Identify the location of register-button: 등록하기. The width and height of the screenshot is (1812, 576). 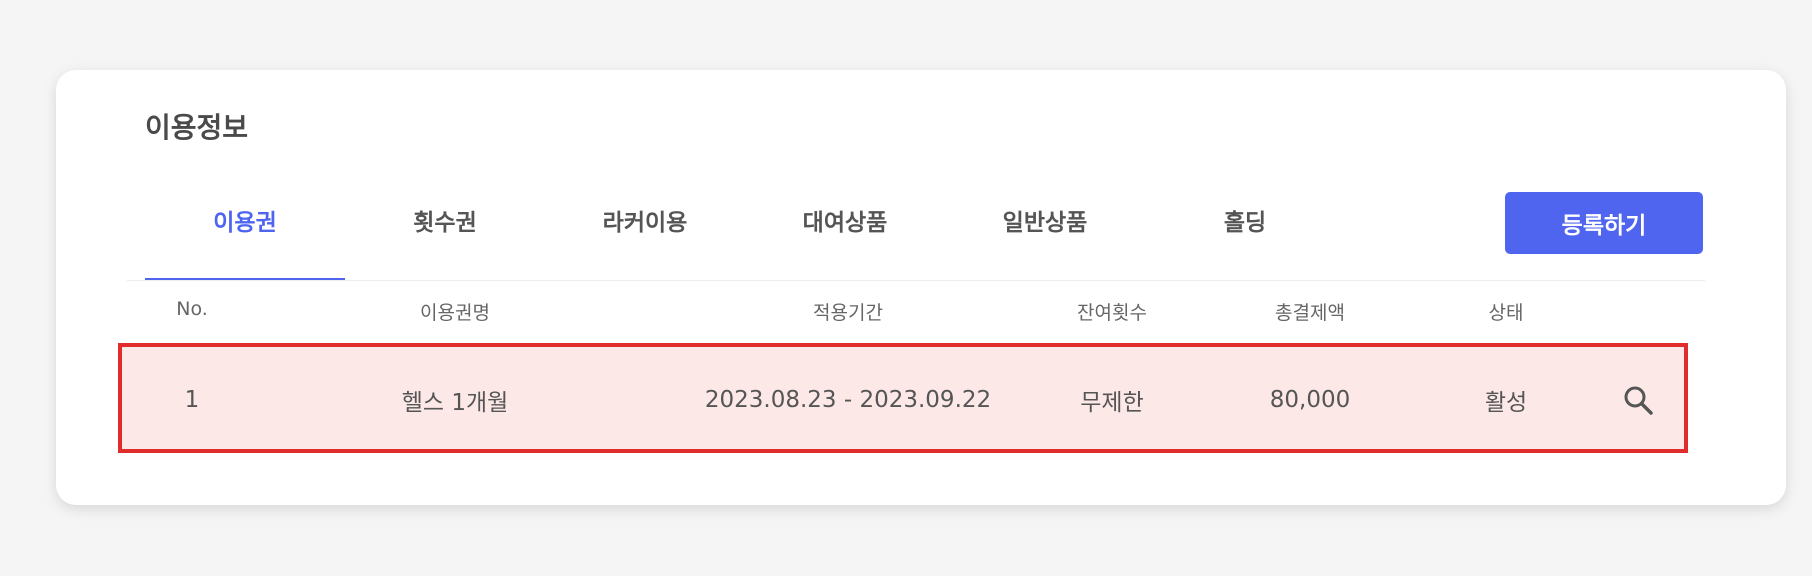
(1604, 223).